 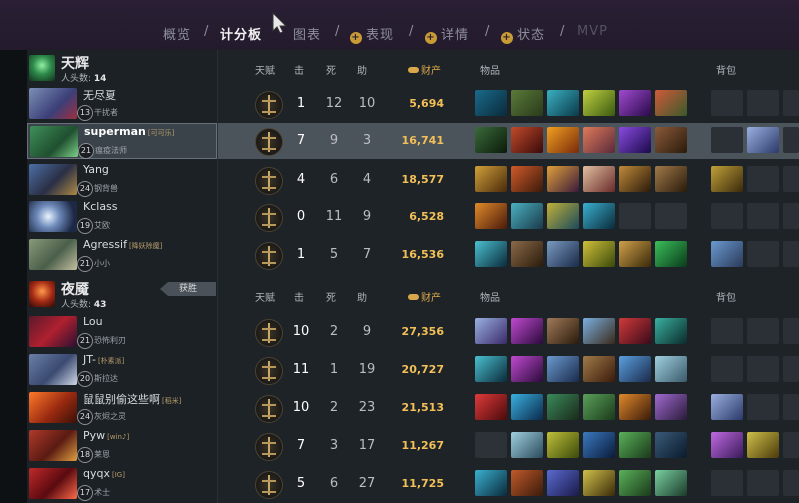 What do you see at coordinates (122, 217) in the screenshot?
I see `player-row: 19 Kclass 艾欧` at bounding box center [122, 217].